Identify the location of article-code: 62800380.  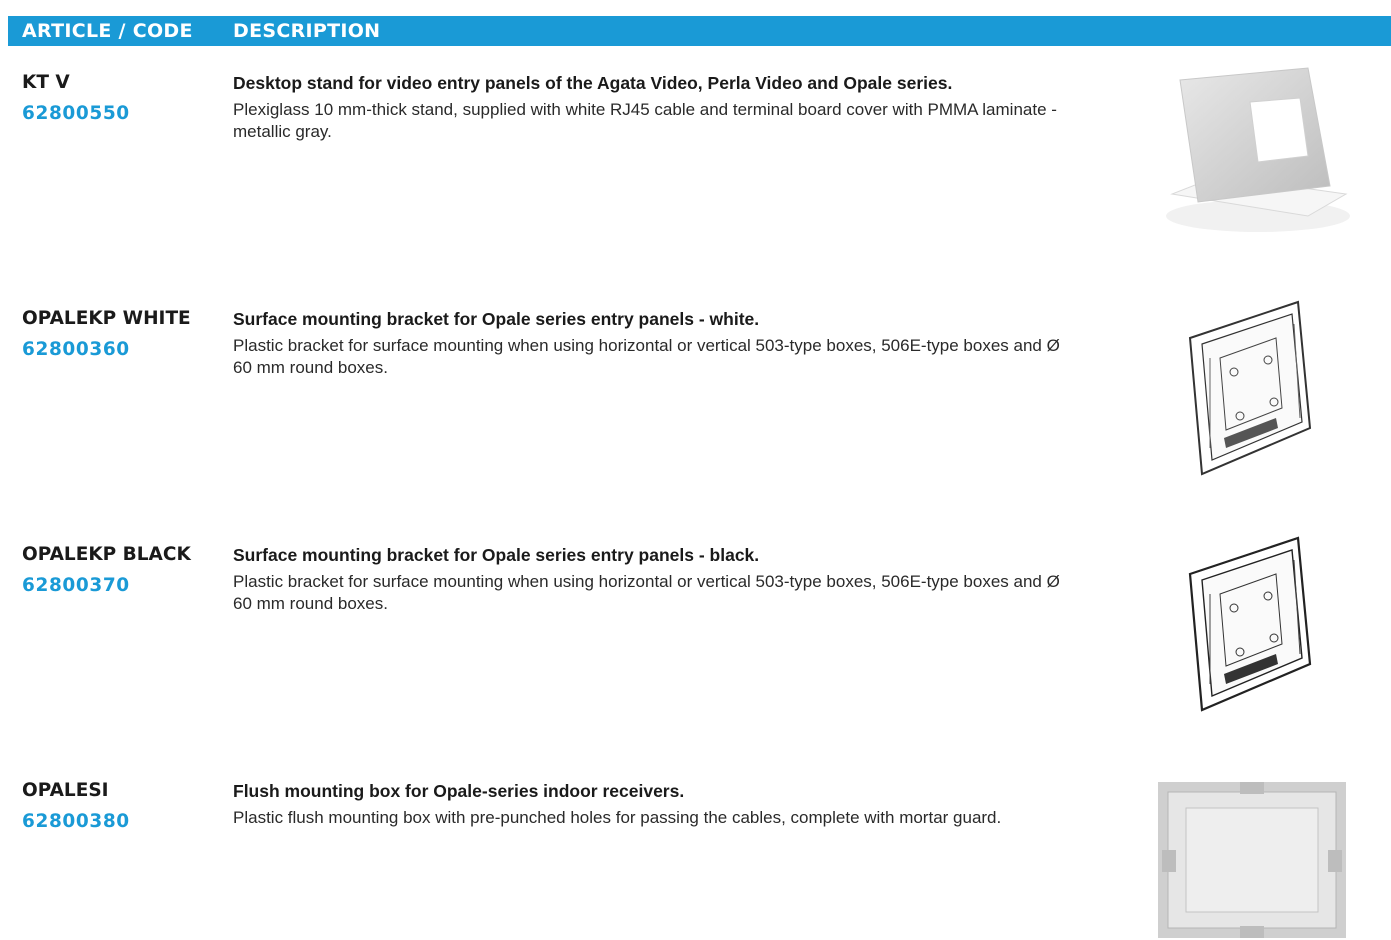
(76, 821).